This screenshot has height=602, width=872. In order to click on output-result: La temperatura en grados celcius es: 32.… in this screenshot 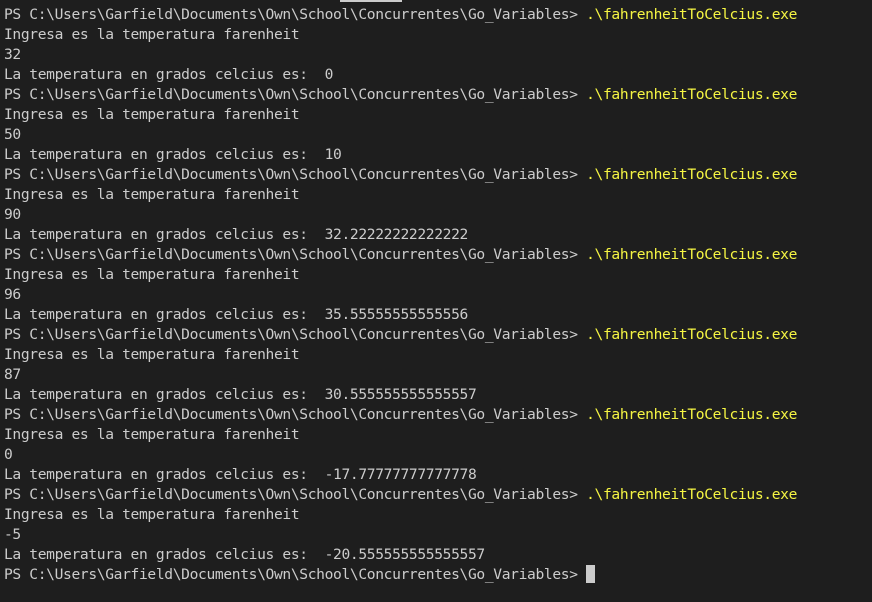, I will do `click(236, 234)`.